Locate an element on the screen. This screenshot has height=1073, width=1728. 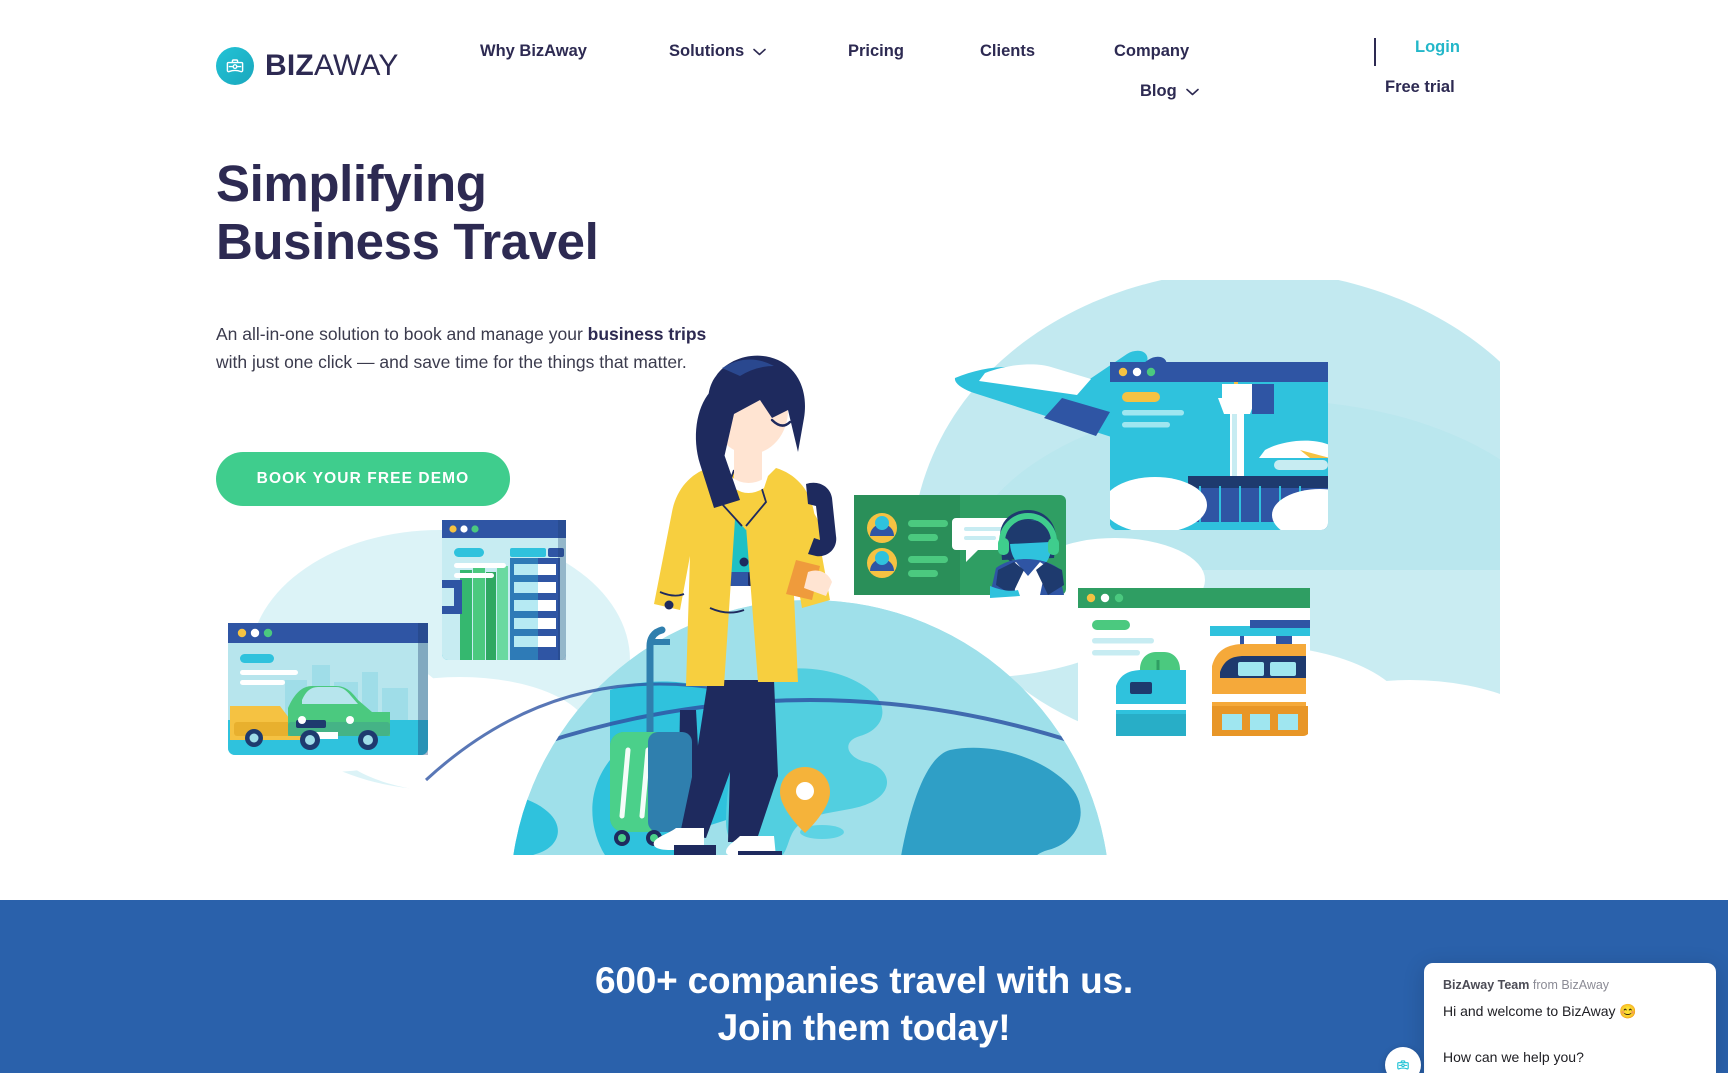
nav-label: Clients is located at coordinates (1008, 51).